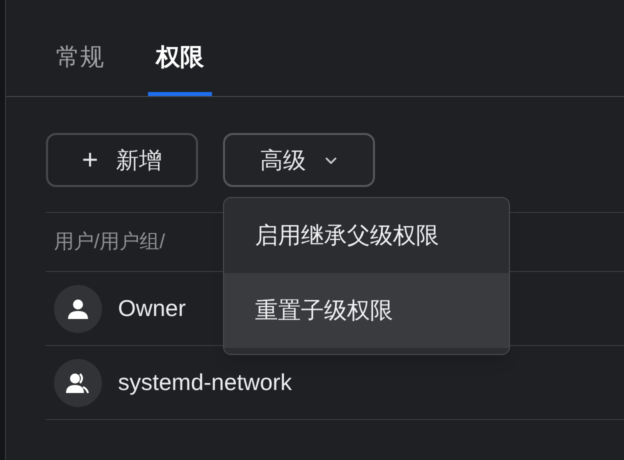  Describe the element at coordinates (331, 160) in the screenshot. I see `chevron-down-icon` at that location.